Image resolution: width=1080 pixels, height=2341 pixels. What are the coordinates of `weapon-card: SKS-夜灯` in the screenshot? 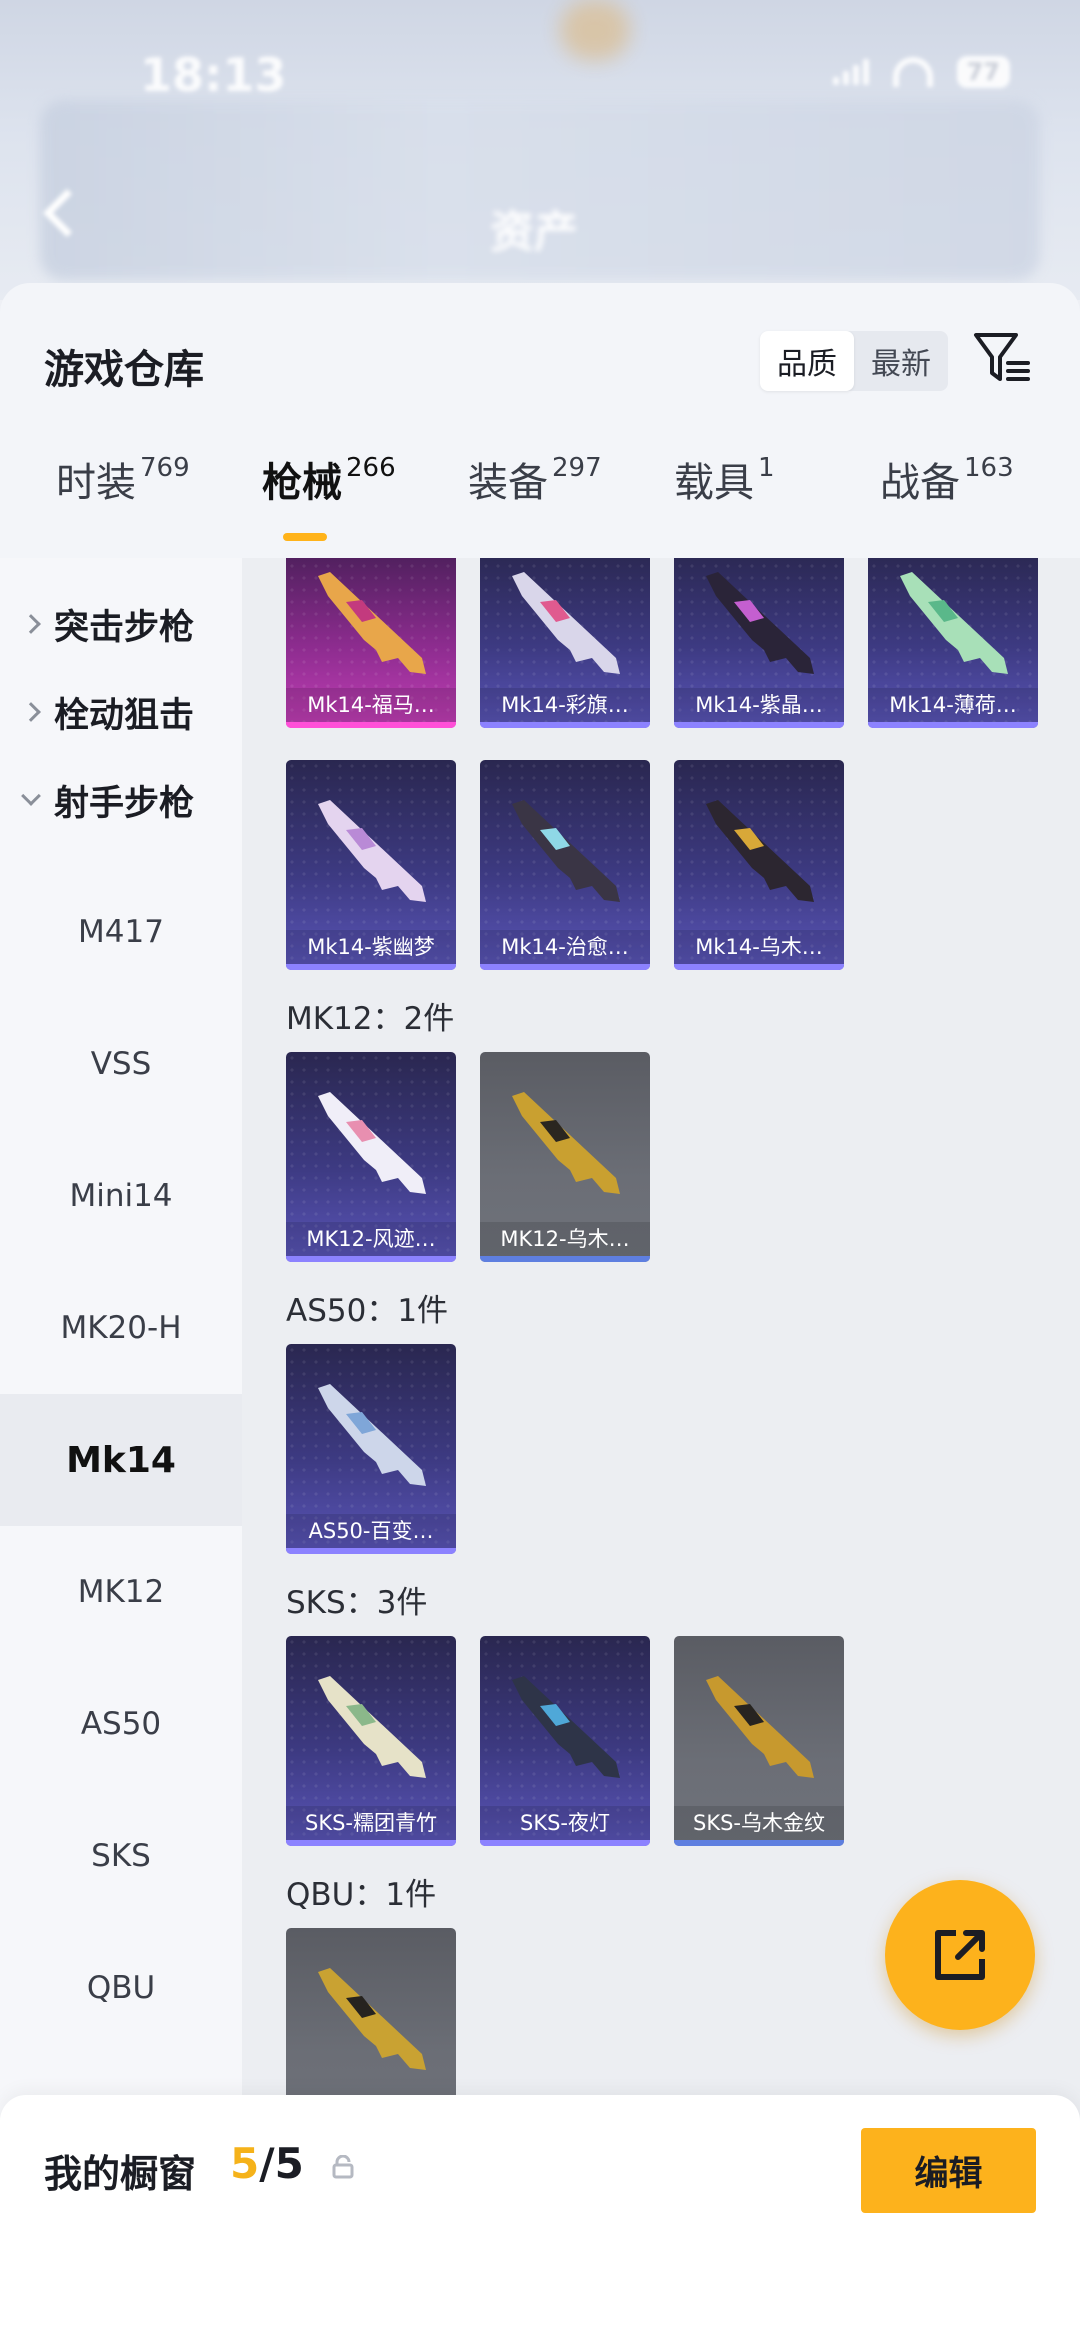 It's located at (565, 1741).